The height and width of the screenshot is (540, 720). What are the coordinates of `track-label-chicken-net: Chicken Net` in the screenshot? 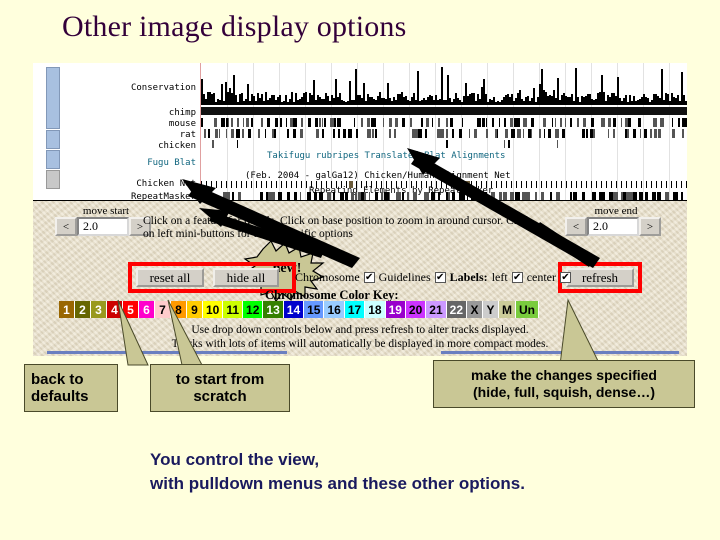 It's located at (166, 184).